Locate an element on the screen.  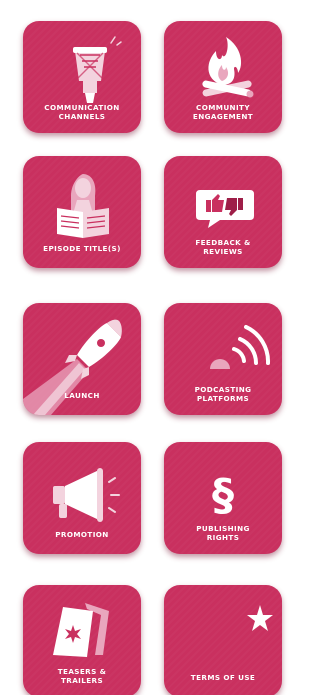
section-glyph: § is located at coordinates (223, 495).